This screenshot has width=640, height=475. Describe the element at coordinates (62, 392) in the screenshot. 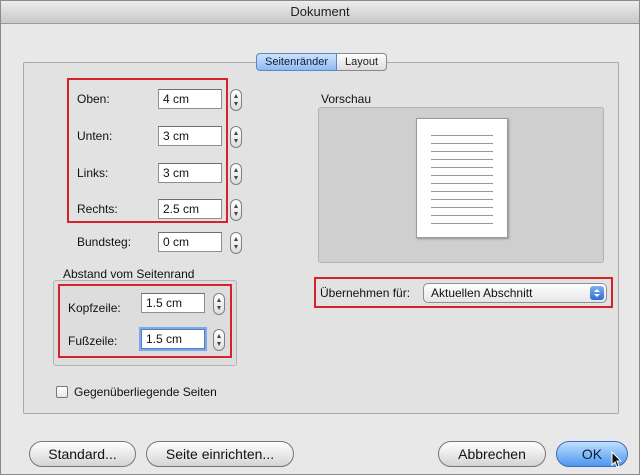

I see `mirror-margins-checkbox` at that location.